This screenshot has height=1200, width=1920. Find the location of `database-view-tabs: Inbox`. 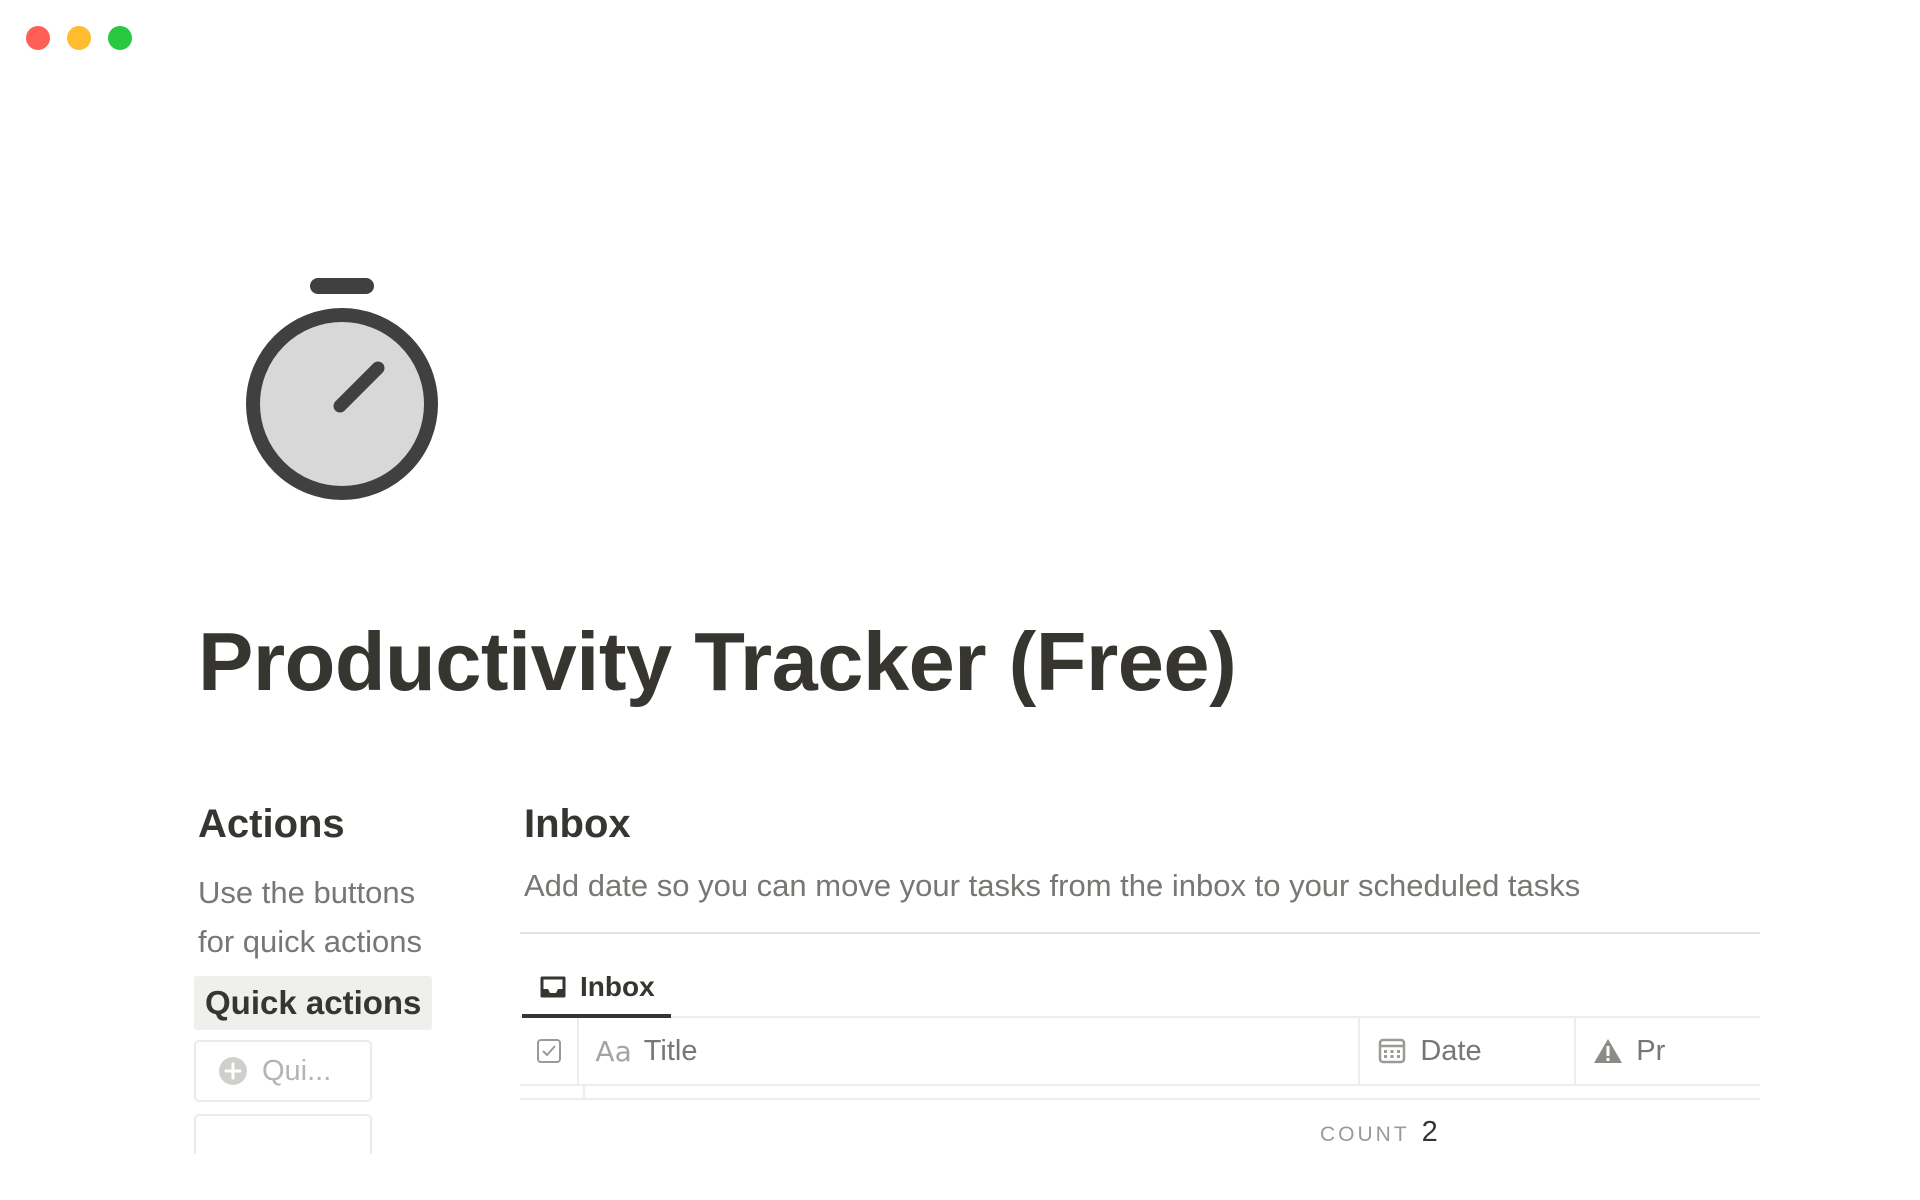

database-view-tabs: Inbox is located at coordinates (1140, 988).